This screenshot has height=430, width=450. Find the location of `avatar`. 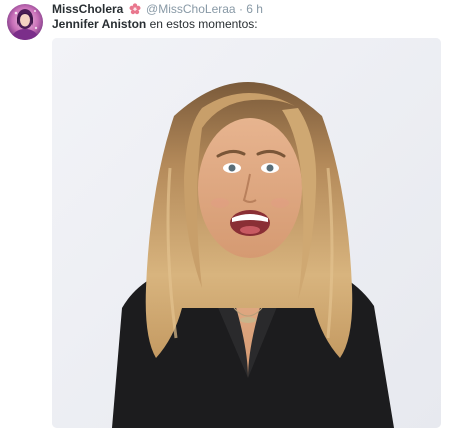

avatar is located at coordinates (25, 22).